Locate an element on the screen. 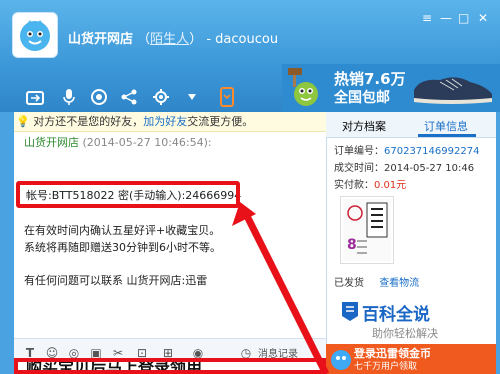 This screenshot has width=500, height=374. phone-icon is located at coordinates (227, 97).